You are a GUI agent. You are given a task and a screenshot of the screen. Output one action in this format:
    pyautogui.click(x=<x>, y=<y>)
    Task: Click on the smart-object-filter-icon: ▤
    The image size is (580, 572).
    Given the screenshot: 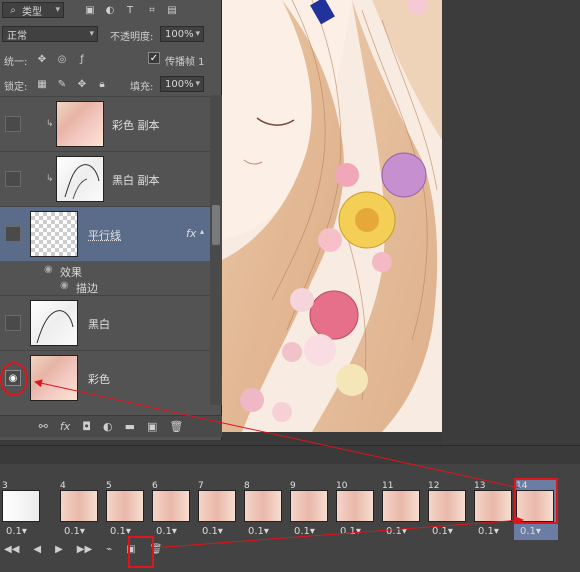 What is the action you would take?
    pyautogui.click(x=172, y=10)
    